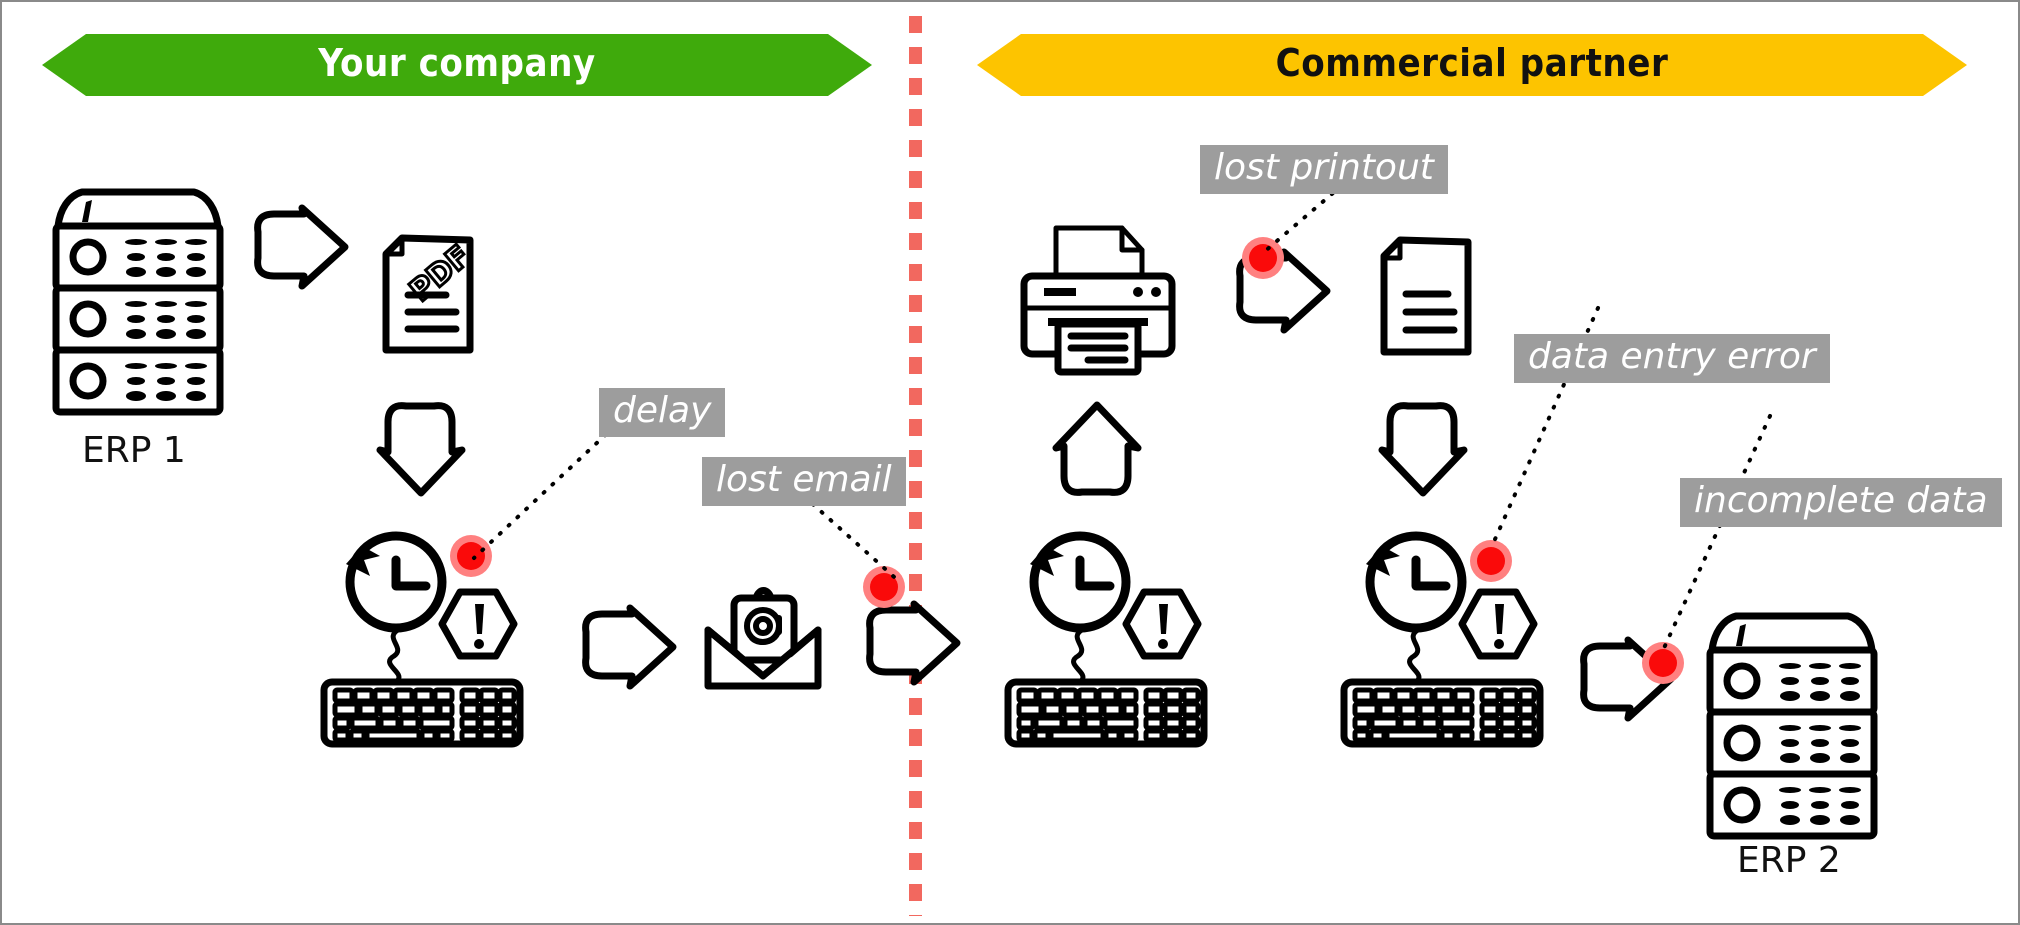  I want to click on pdf-document-icon: PDF, so click(430, 294).